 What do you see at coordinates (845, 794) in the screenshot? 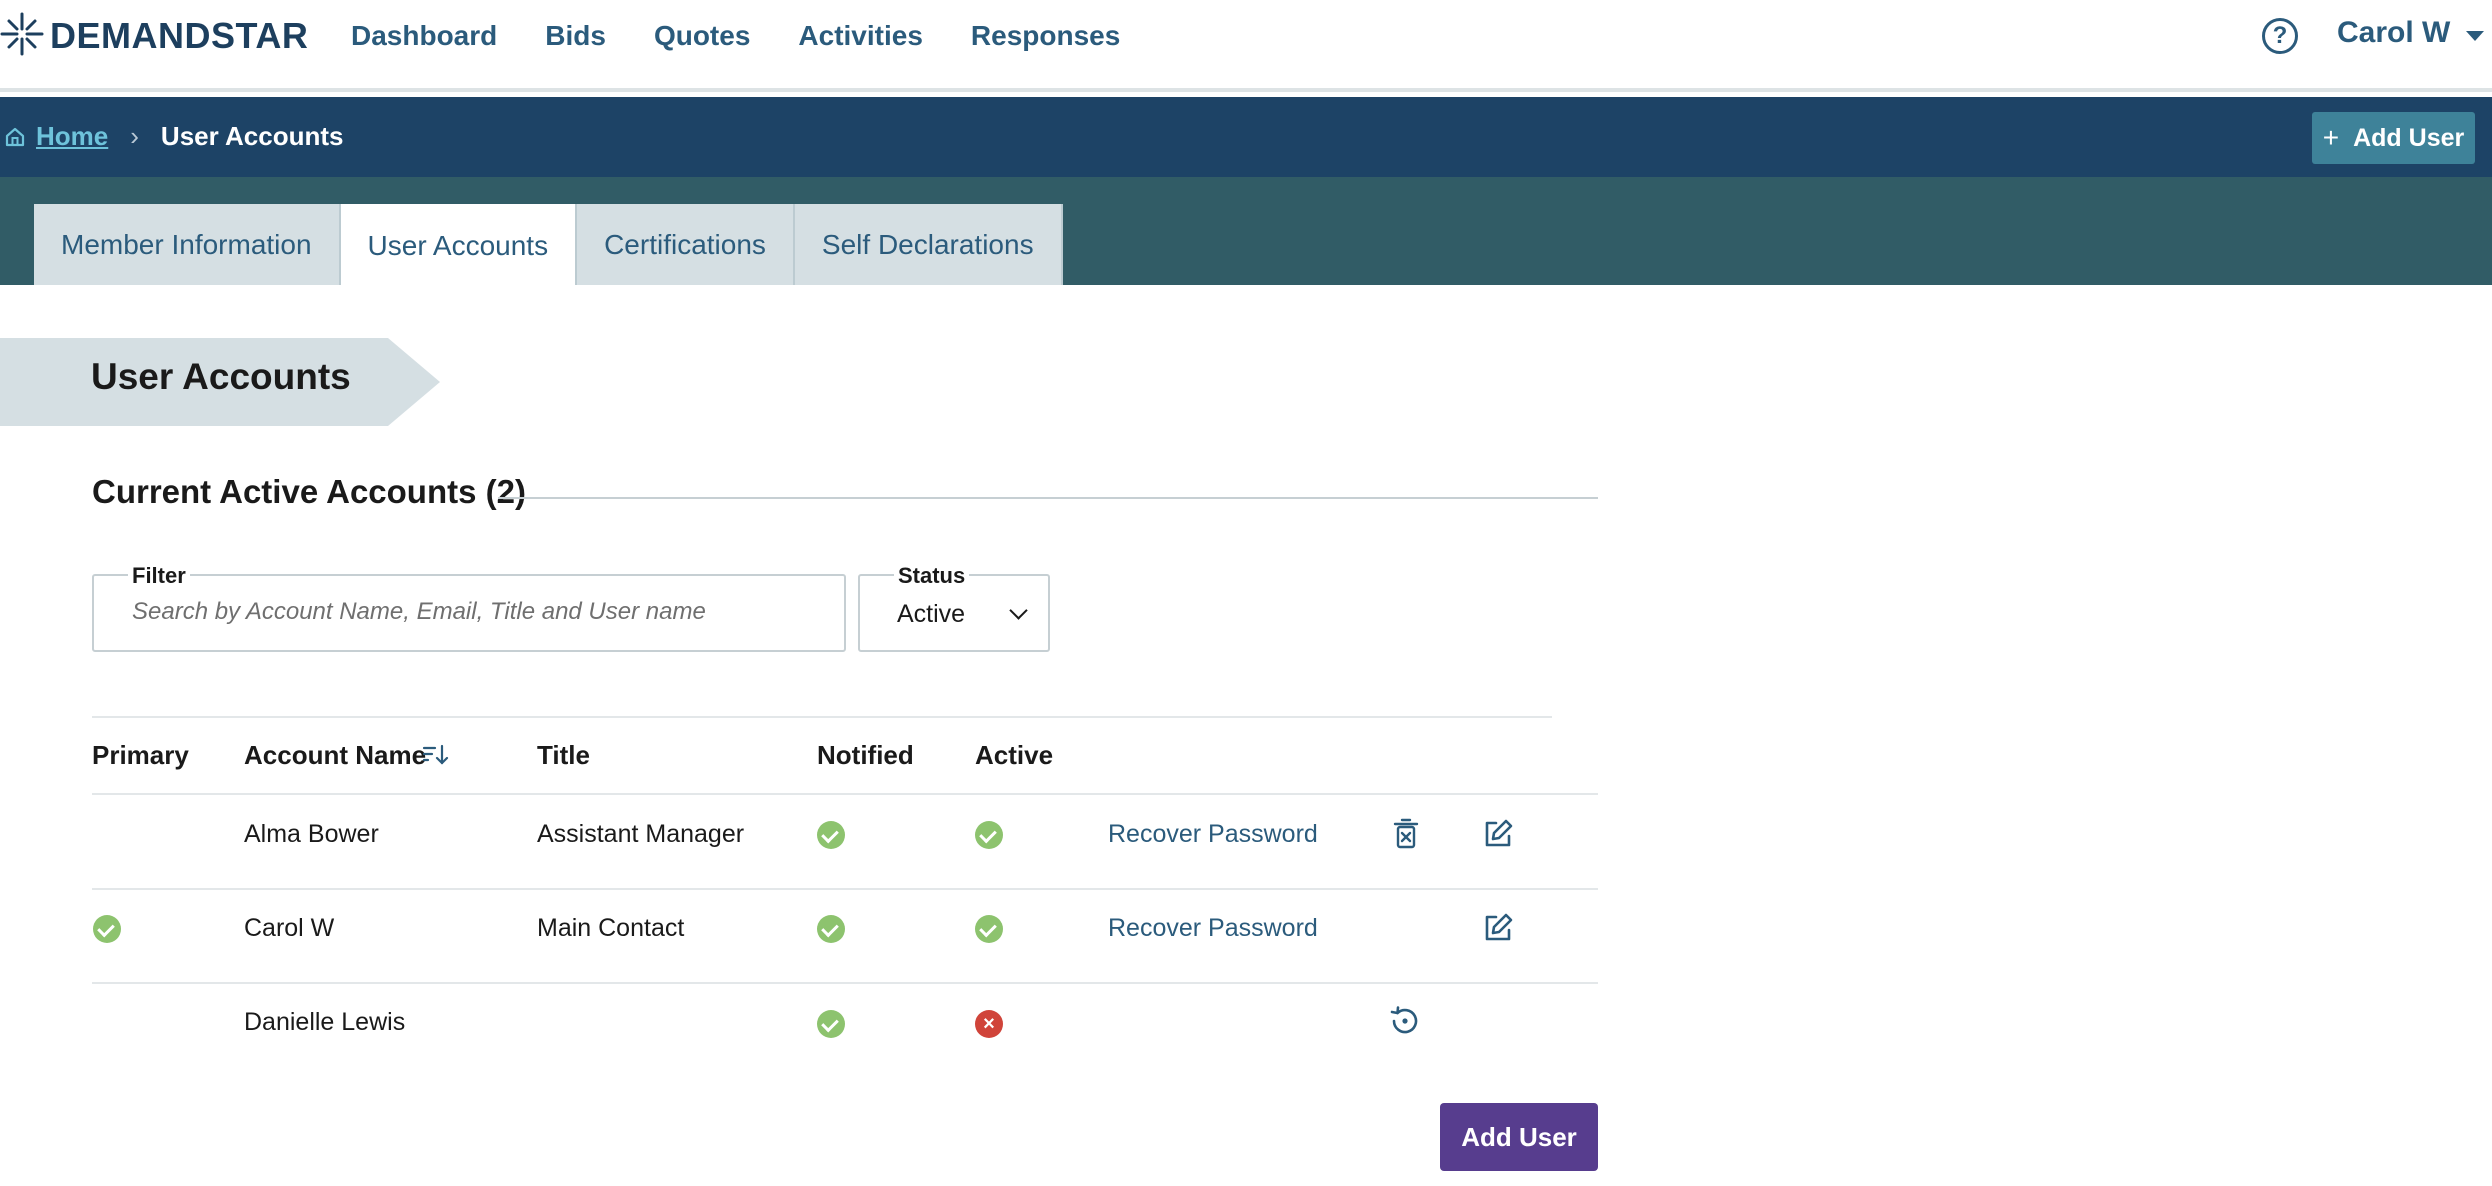
I see `header-divider` at bounding box center [845, 794].